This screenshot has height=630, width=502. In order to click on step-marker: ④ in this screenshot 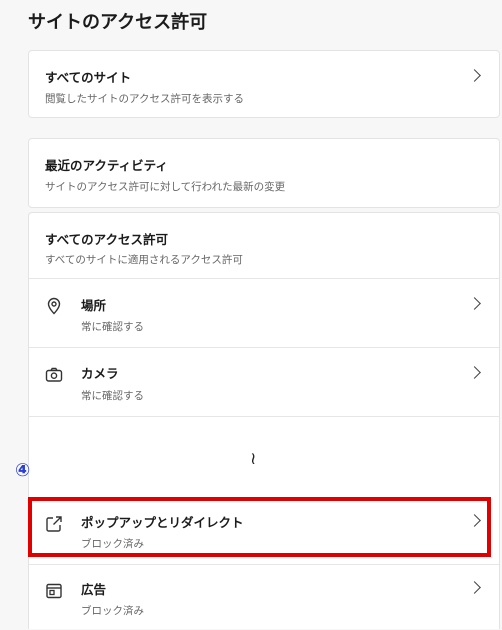, I will do `click(23, 470)`.